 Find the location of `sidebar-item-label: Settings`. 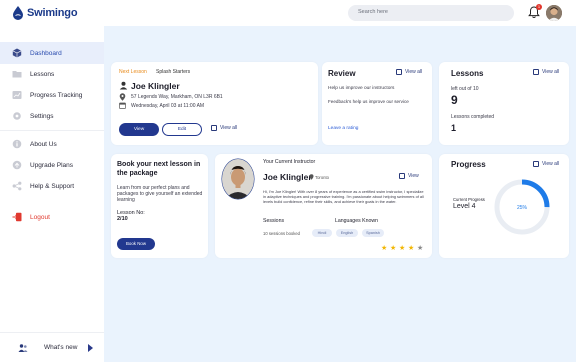

sidebar-item-label: Settings is located at coordinates (42, 116).